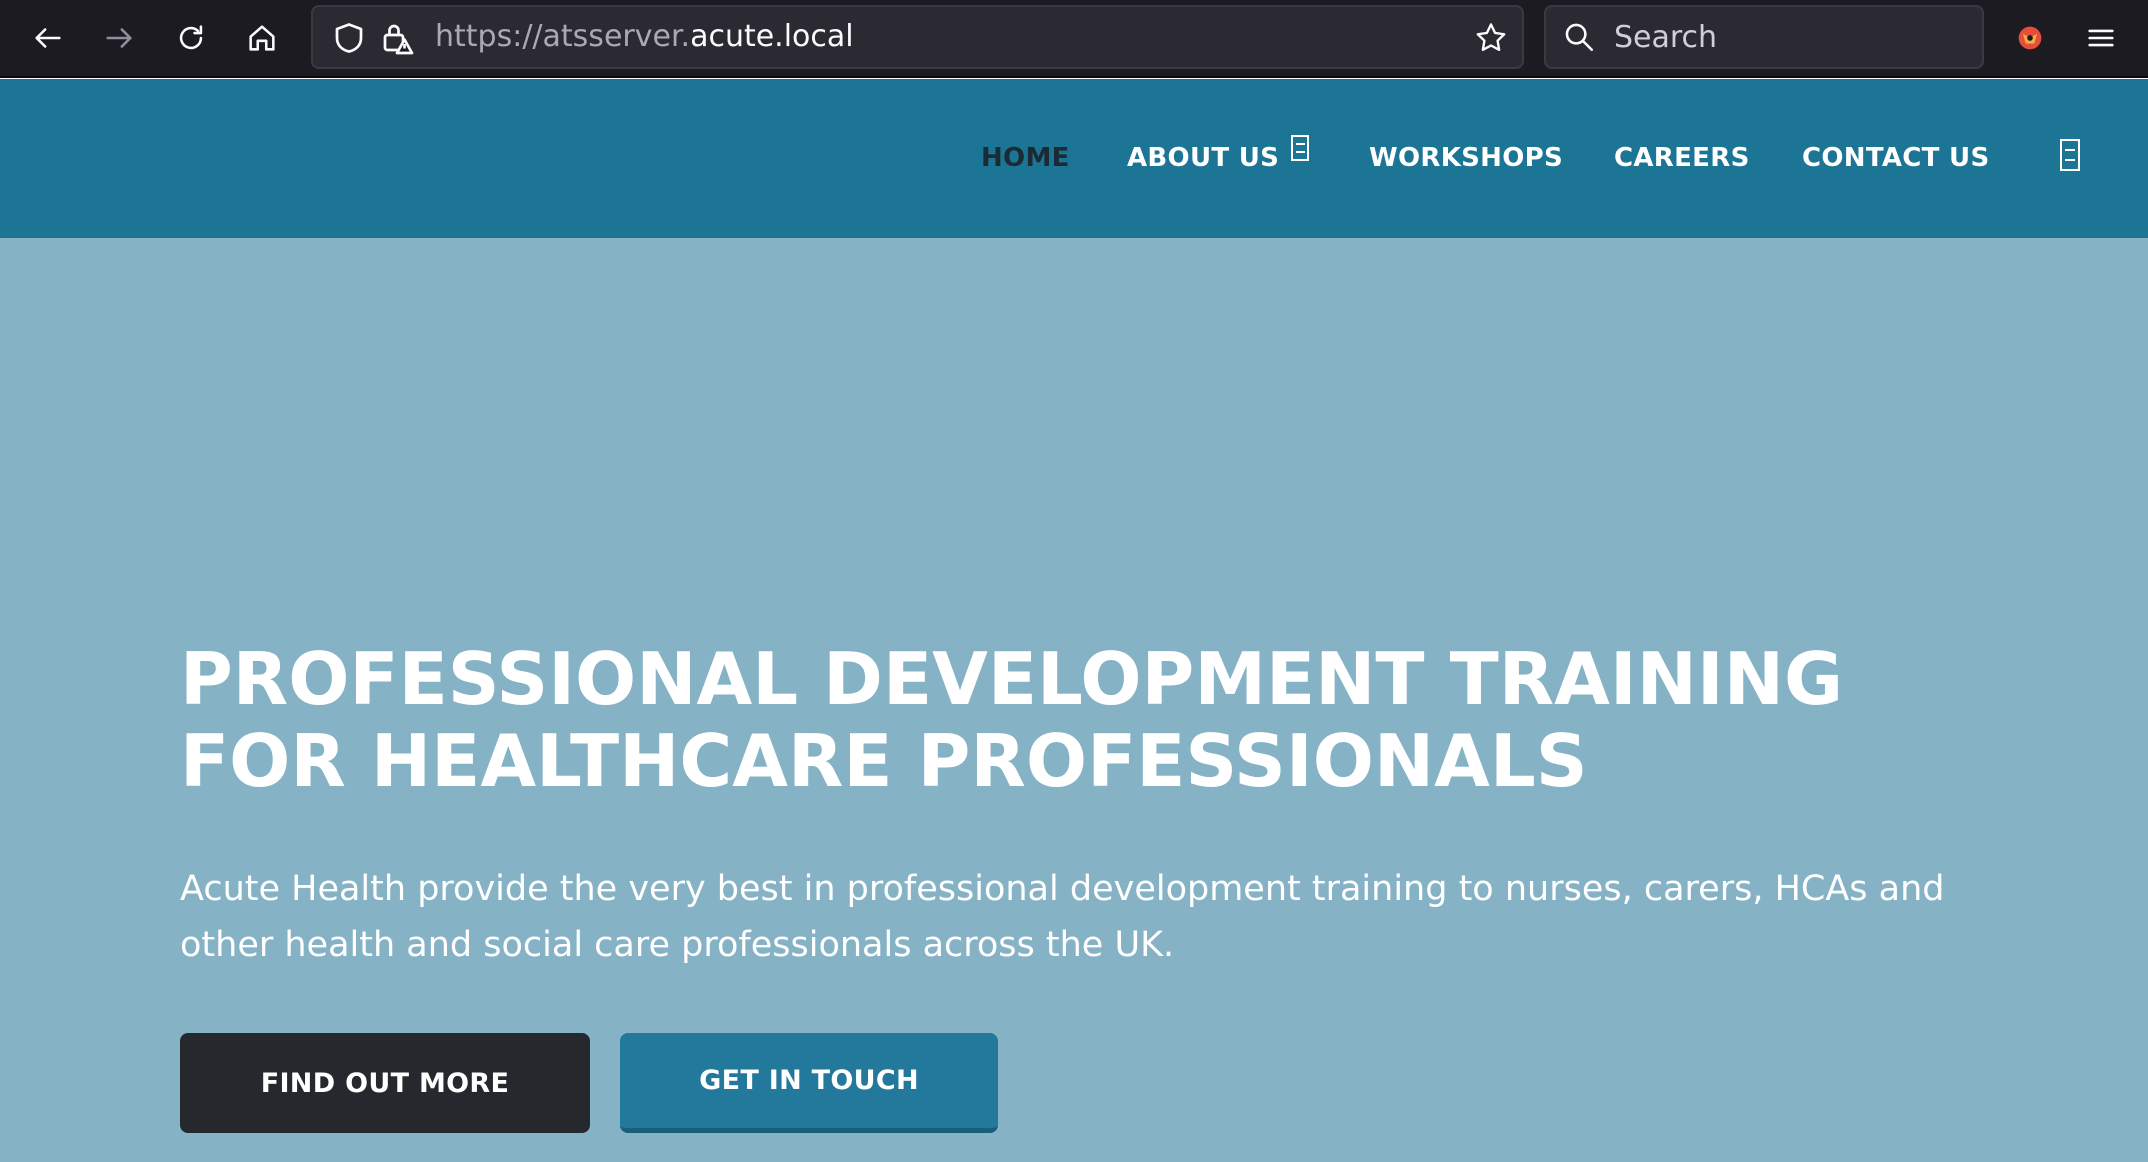 This screenshot has height=1162, width=2148. I want to click on app-menu-button, so click(2101, 38).